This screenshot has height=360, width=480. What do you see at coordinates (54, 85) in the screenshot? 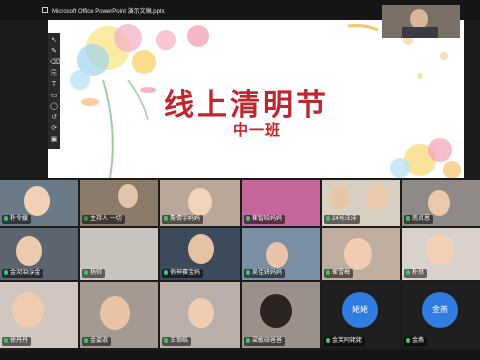
I see `text-icon: T` at bounding box center [54, 85].